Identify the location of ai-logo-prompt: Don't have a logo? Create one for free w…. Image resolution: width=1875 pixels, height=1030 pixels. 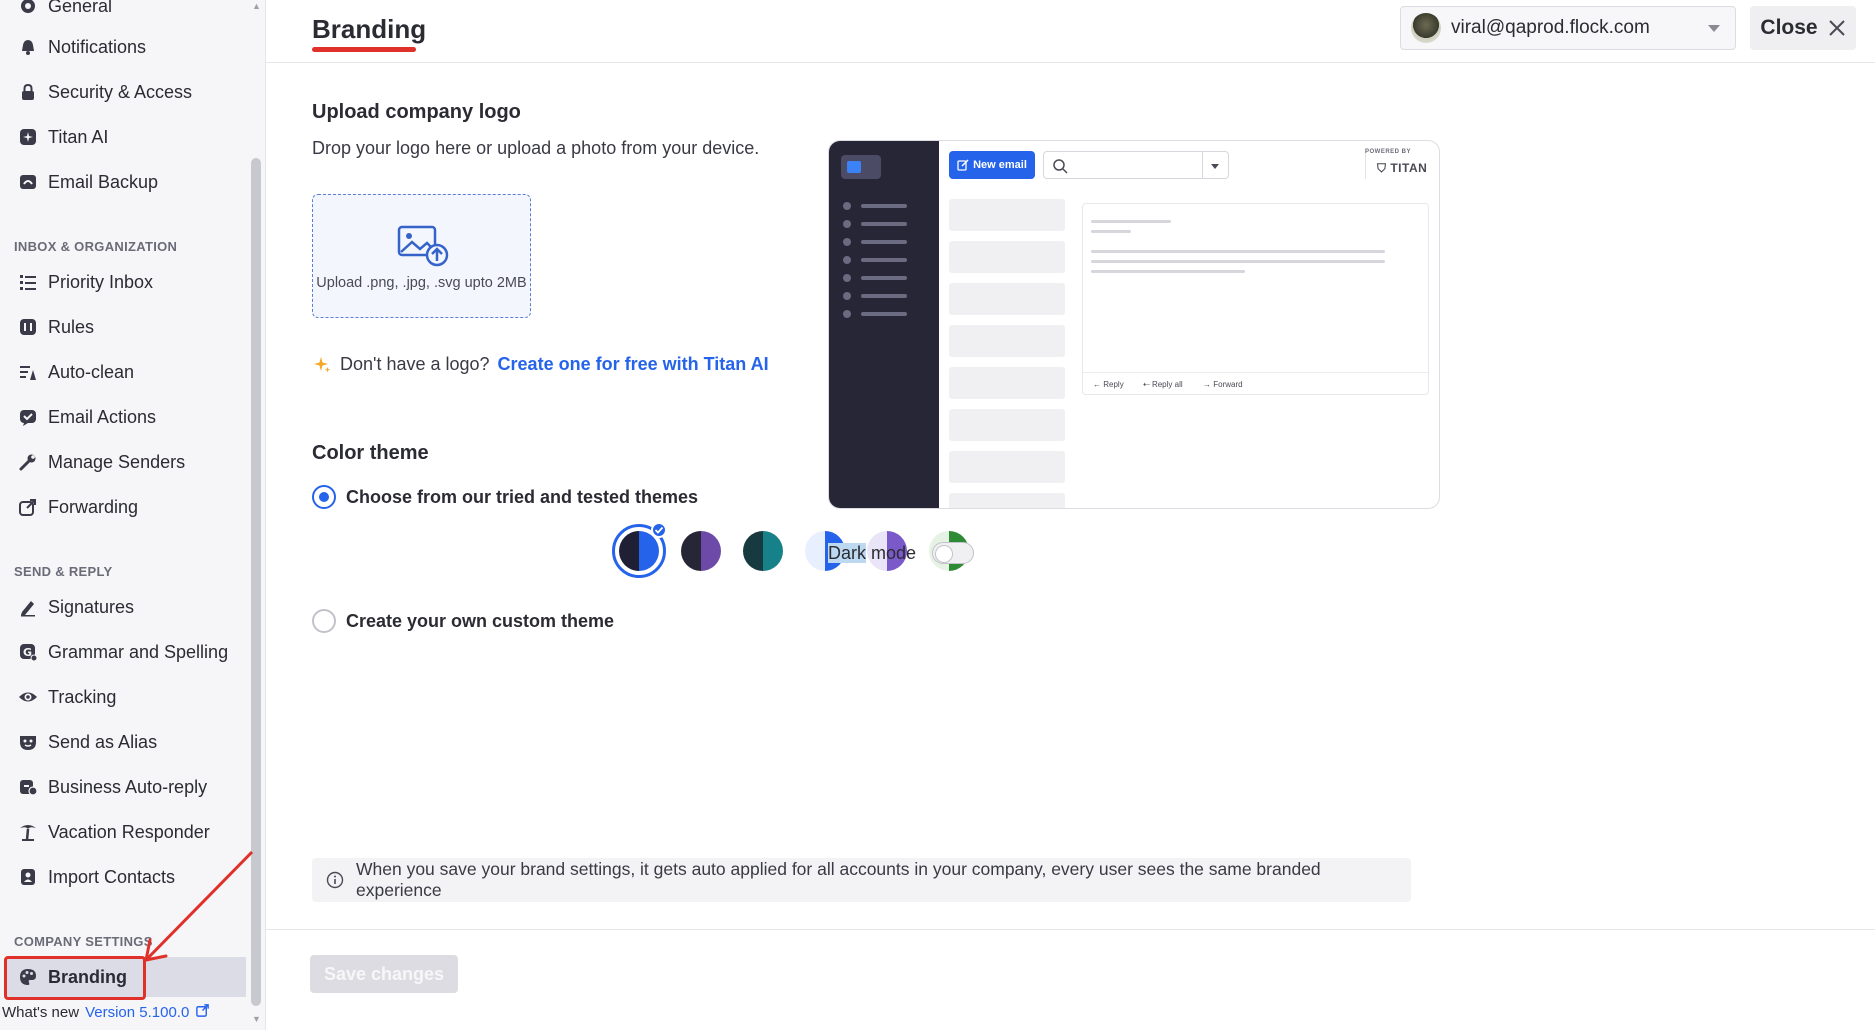
(540, 364).